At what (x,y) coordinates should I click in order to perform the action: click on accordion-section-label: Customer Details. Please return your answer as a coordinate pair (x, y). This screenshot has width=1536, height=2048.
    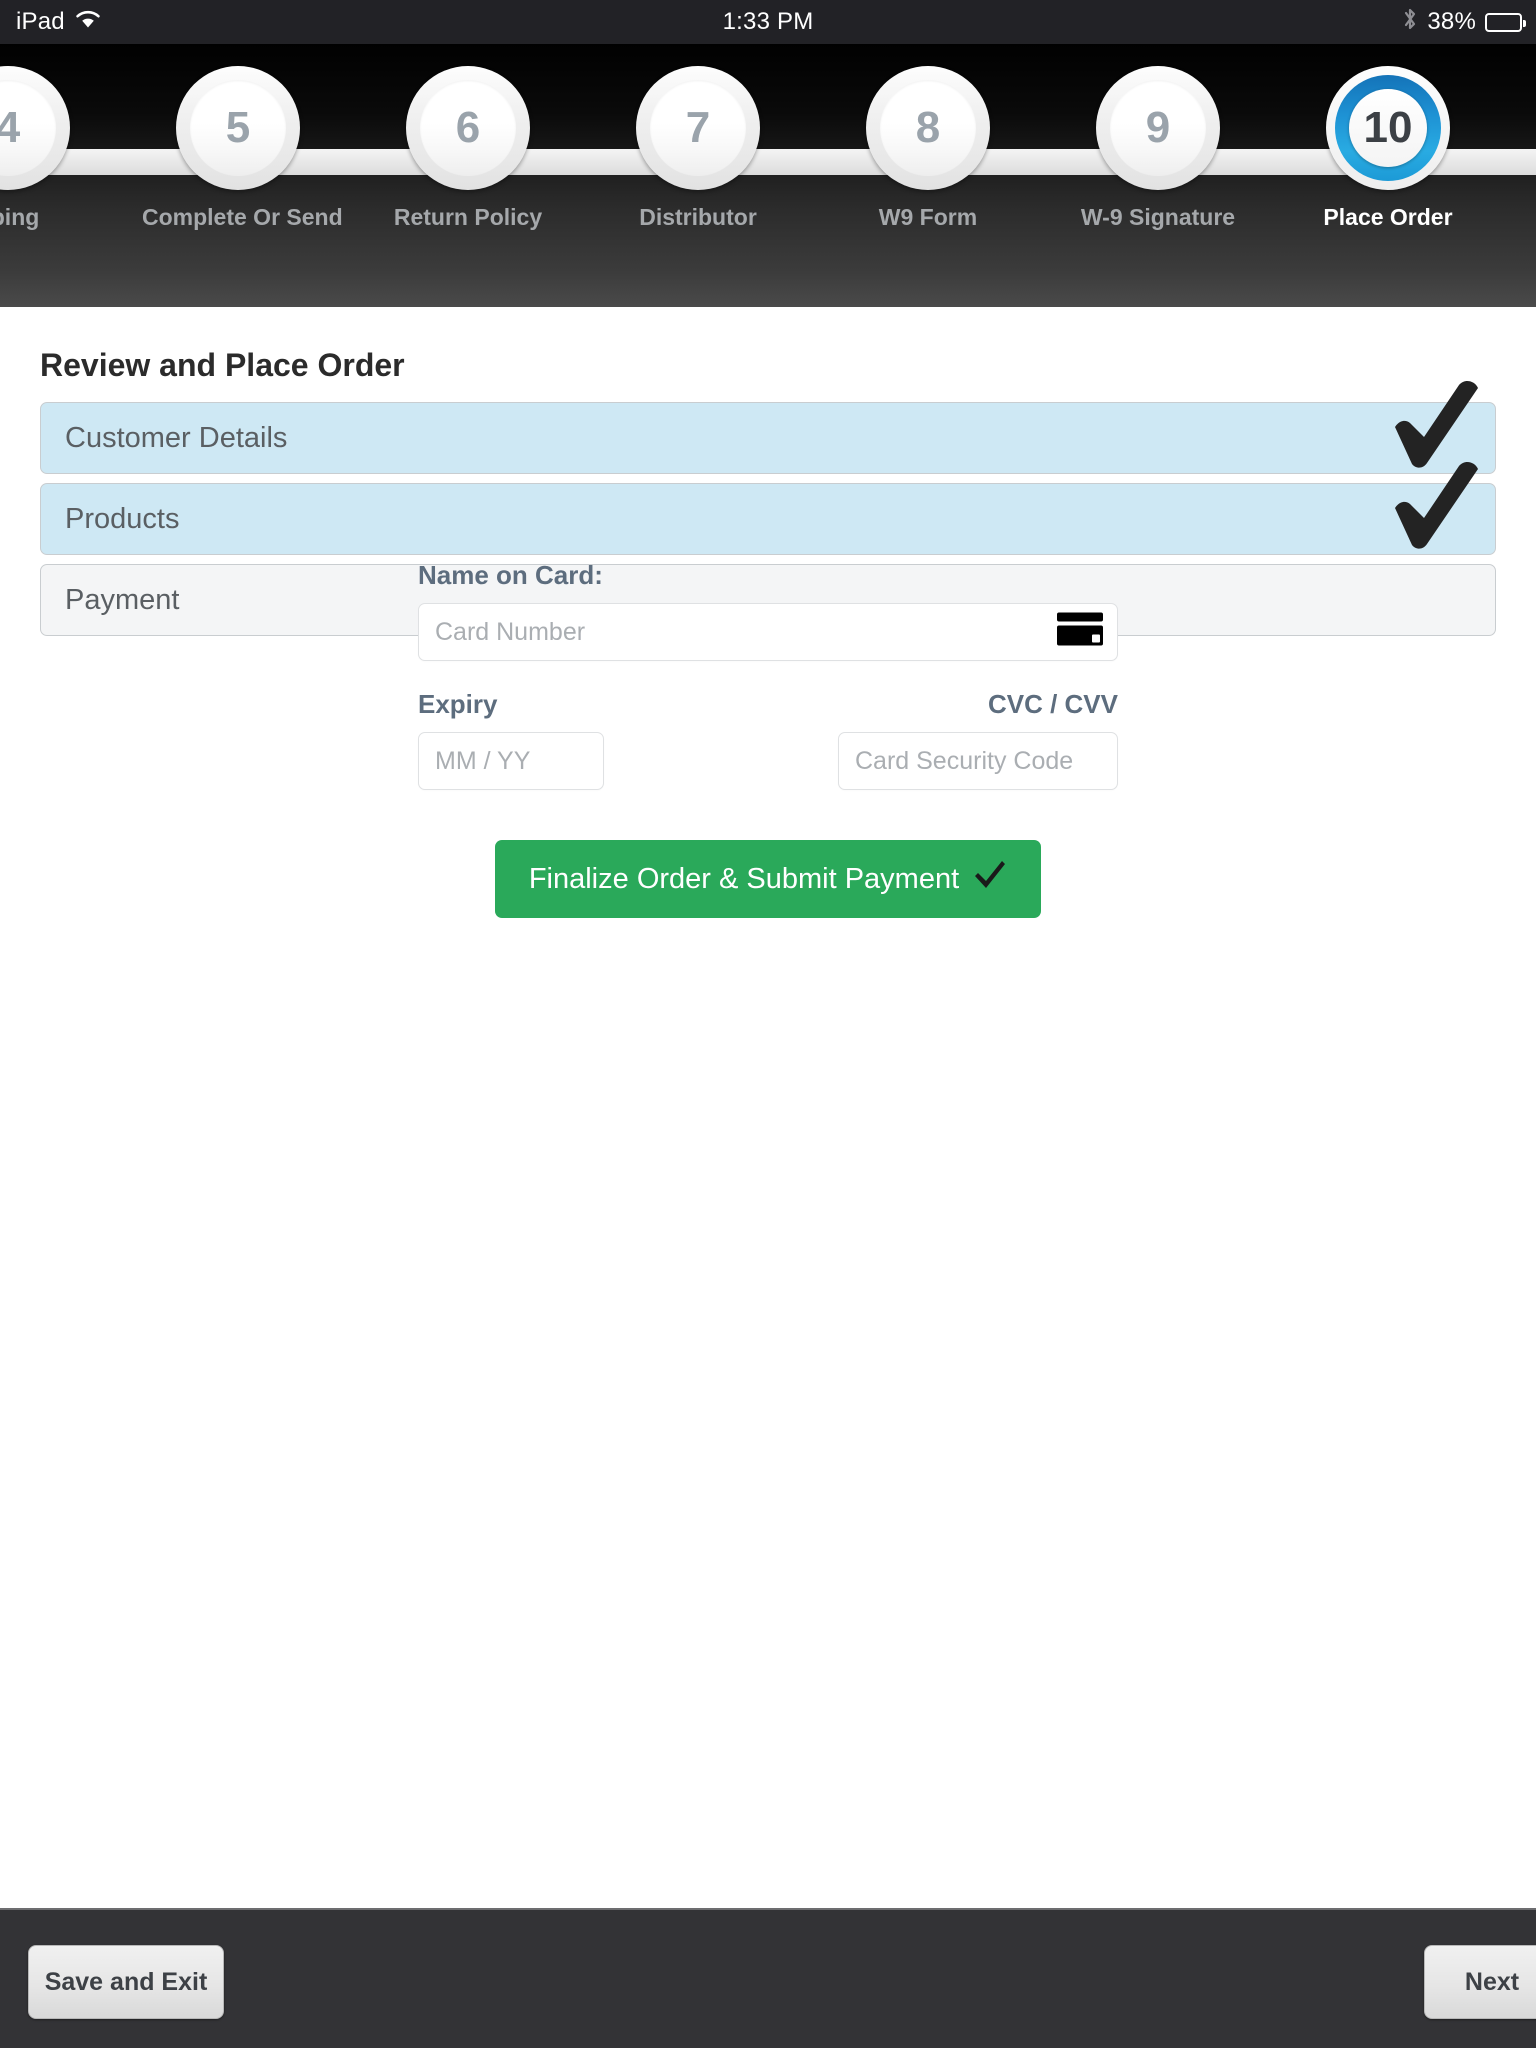
    Looking at the image, I should click on (176, 437).